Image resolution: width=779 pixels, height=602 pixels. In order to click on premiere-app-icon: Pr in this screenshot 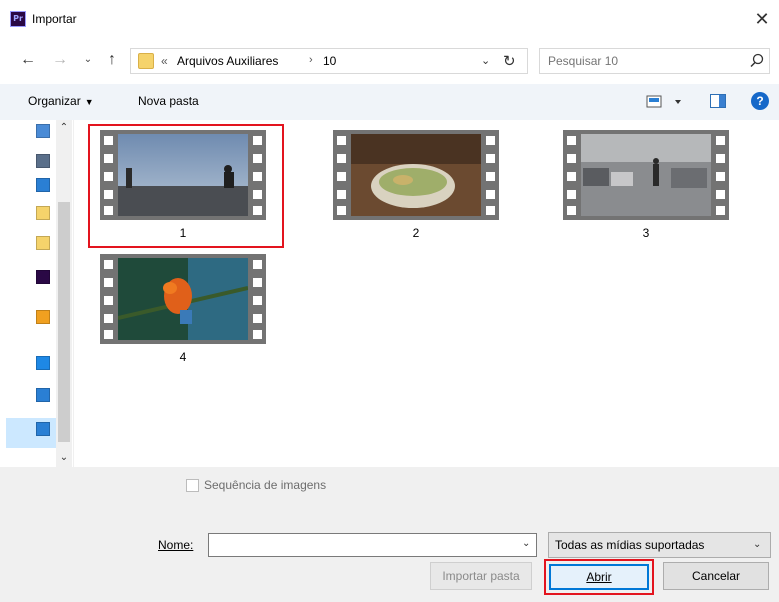, I will do `click(18, 19)`.